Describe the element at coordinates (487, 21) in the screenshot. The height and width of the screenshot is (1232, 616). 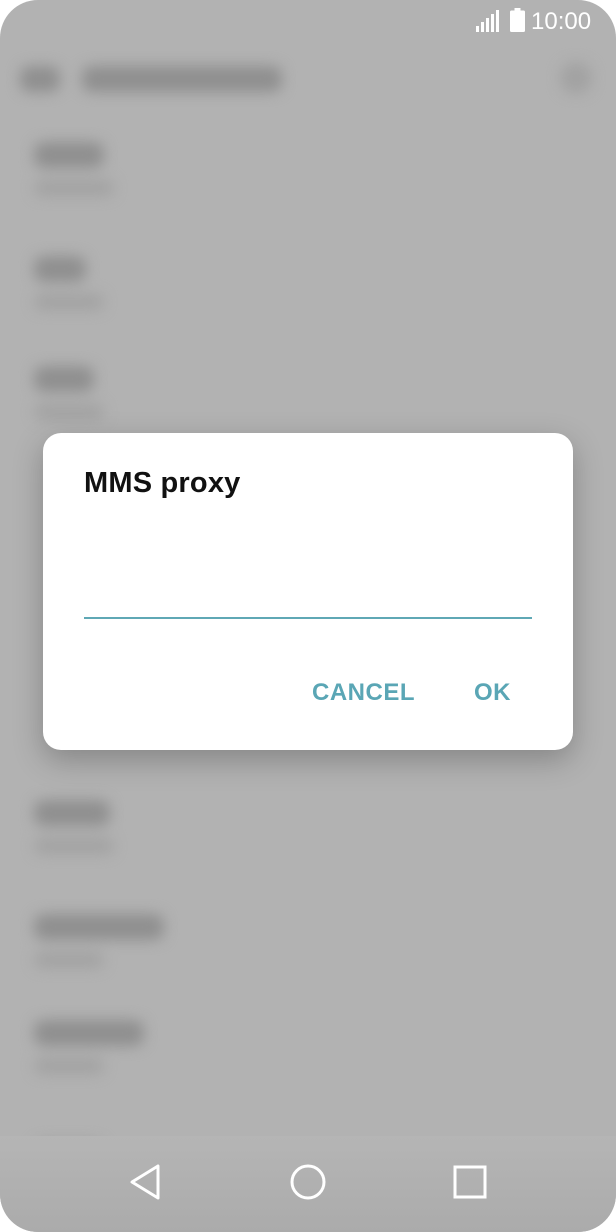
I see `signal-icon` at that location.